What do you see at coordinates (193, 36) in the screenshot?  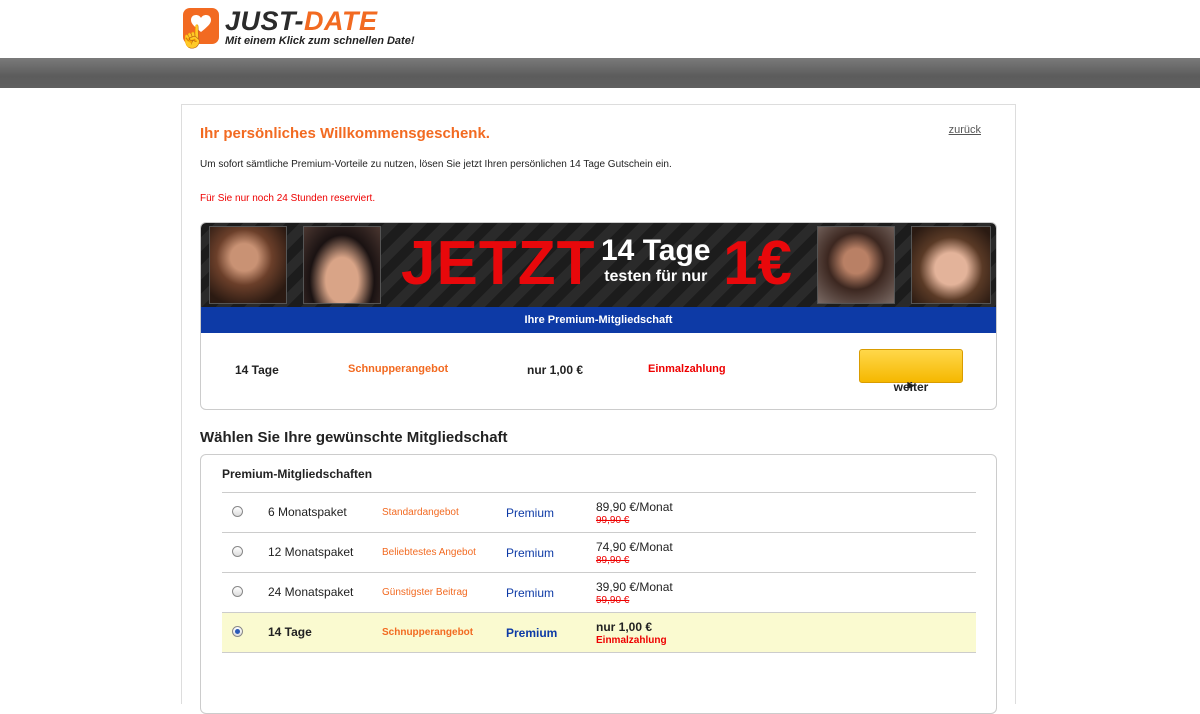 I see `pointer-hand-icon: ☝` at bounding box center [193, 36].